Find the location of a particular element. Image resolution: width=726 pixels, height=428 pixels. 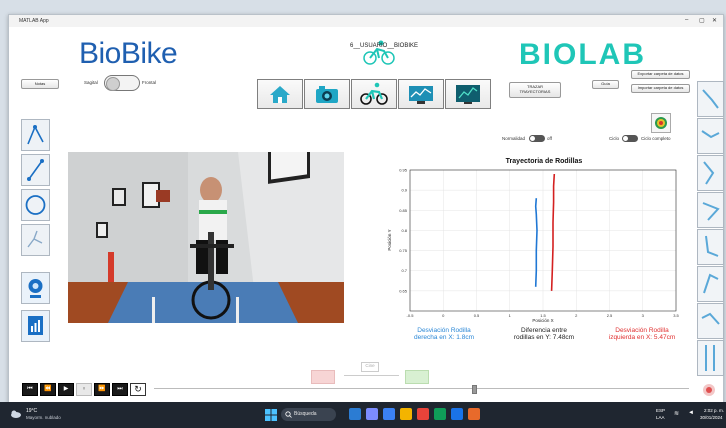

chart-ylabel: Posición Y is located at coordinates (389, 239).